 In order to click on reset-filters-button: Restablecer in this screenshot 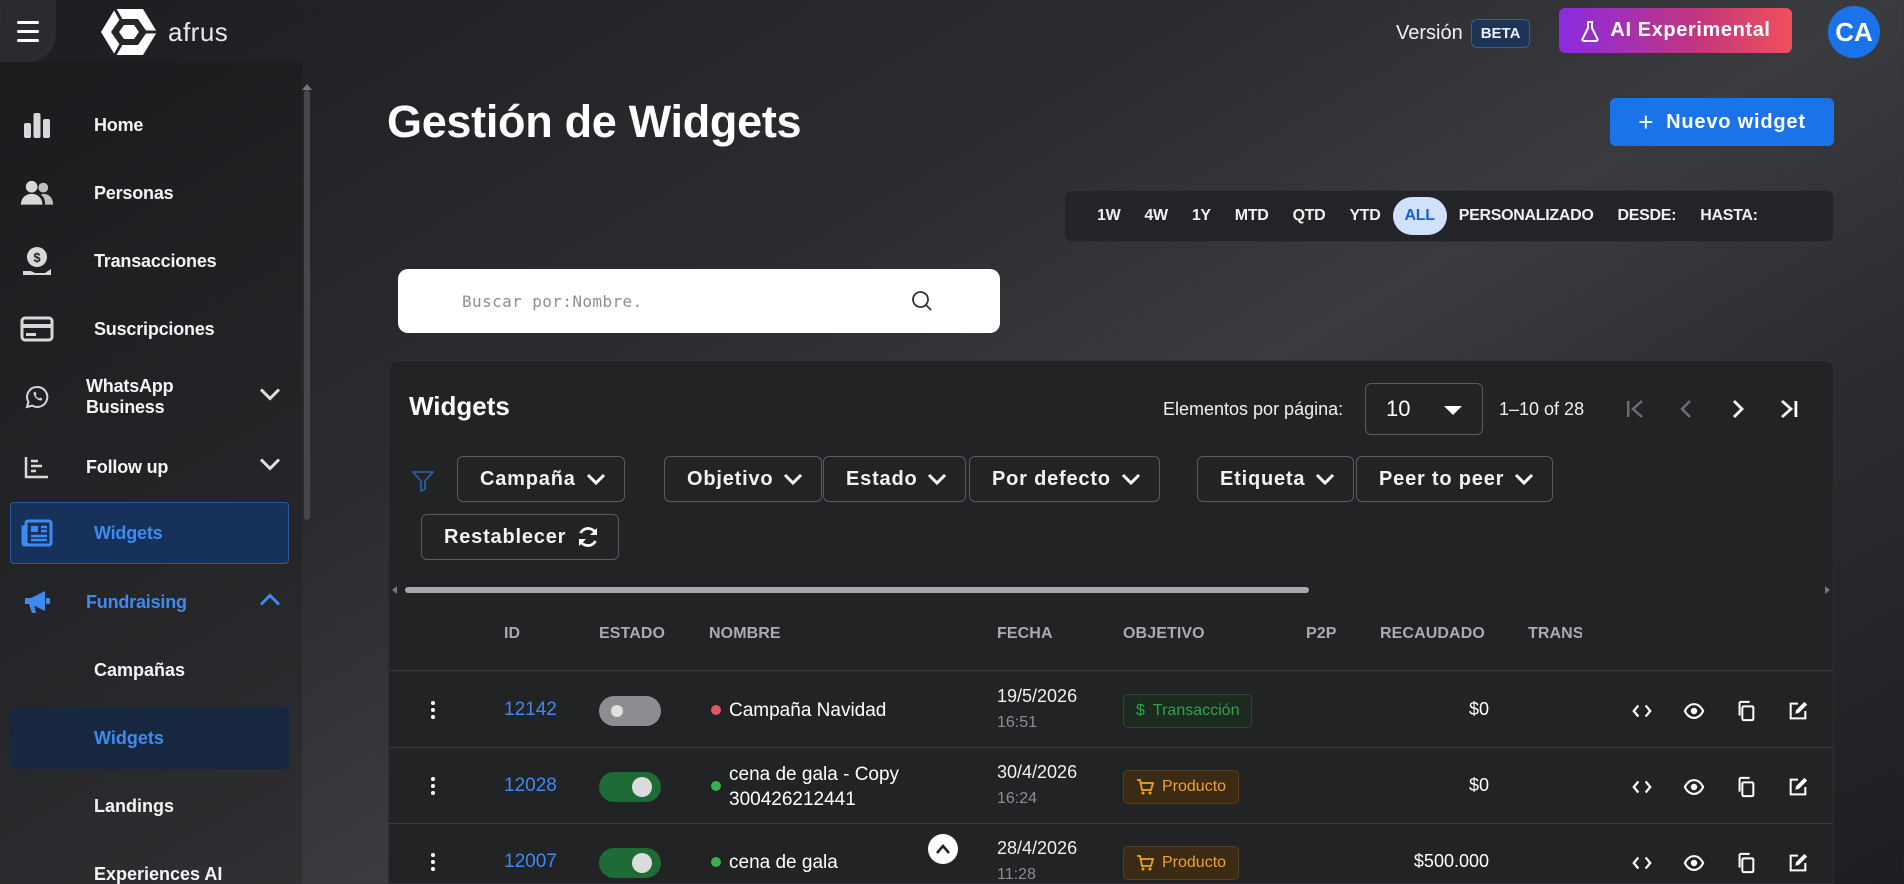, I will do `click(520, 537)`.